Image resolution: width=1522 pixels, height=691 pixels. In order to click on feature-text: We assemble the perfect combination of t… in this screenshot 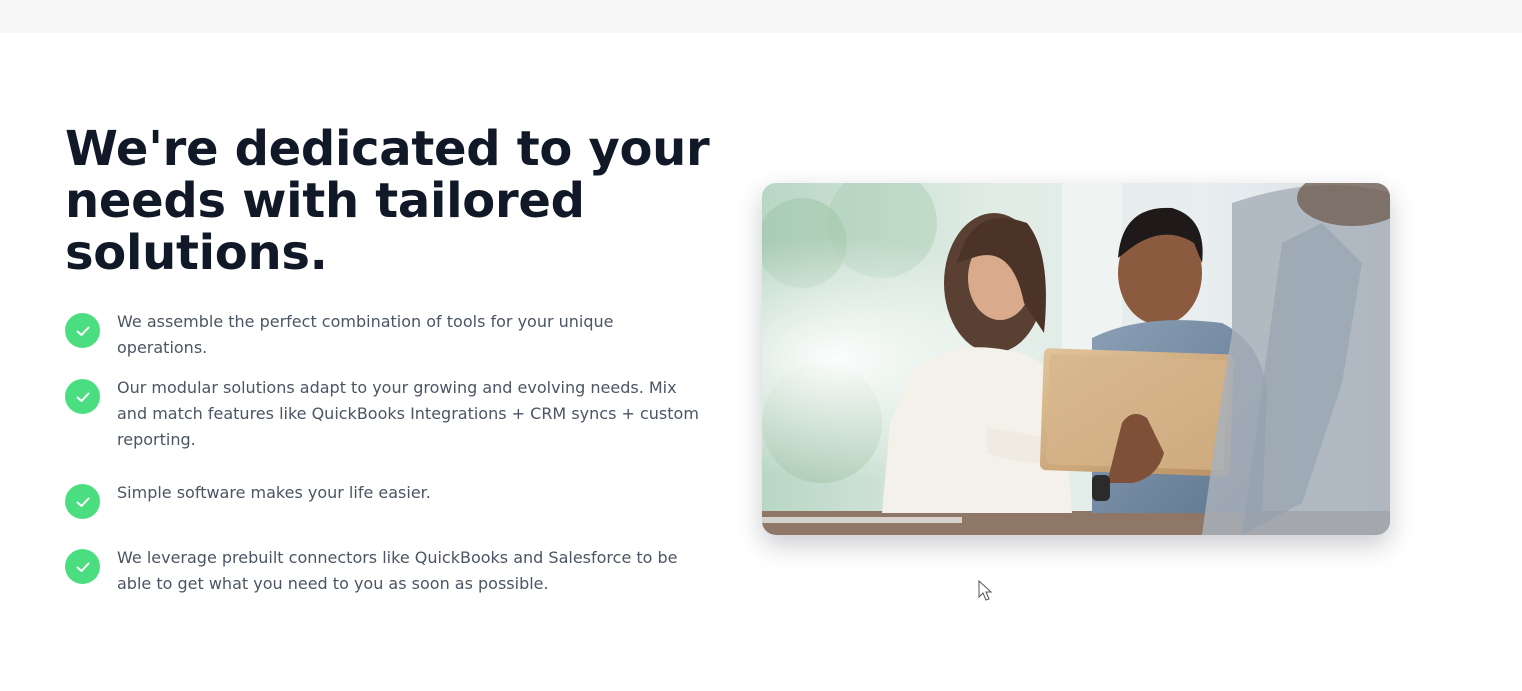, I will do `click(365, 334)`.